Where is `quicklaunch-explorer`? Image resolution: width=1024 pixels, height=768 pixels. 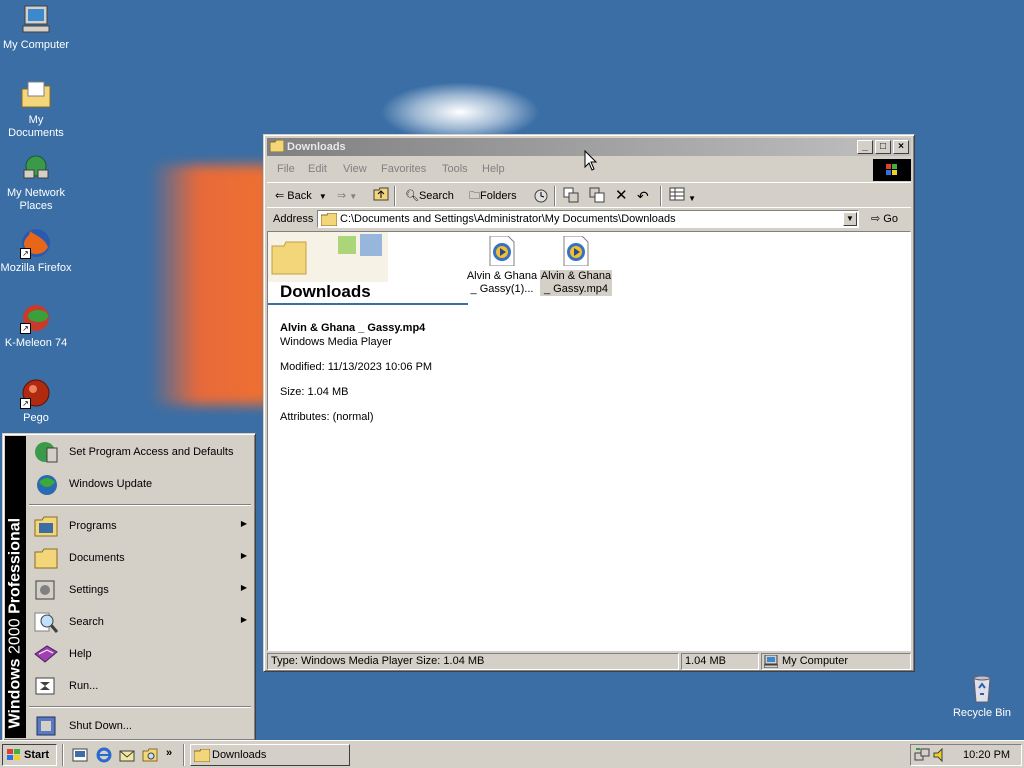 quicklaunch-explorer is located at coordinates (150, 755).